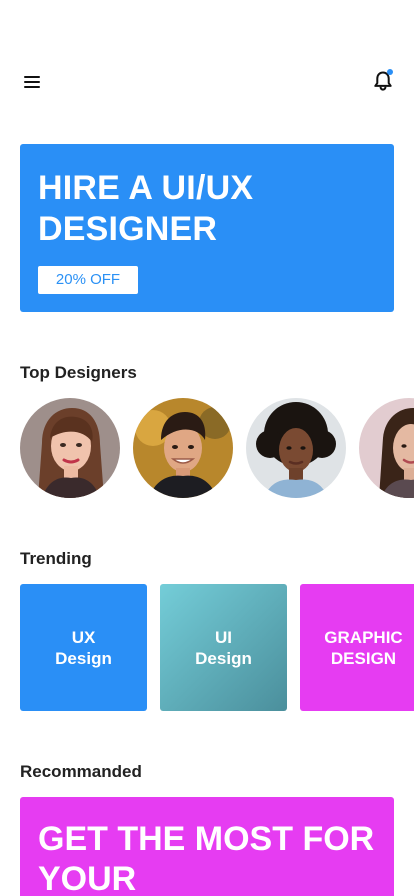 Image resolution: width=414 pixels, height=896 pixels. I want to click on trending-card-ux-design: UX Design, so click(83, 647).